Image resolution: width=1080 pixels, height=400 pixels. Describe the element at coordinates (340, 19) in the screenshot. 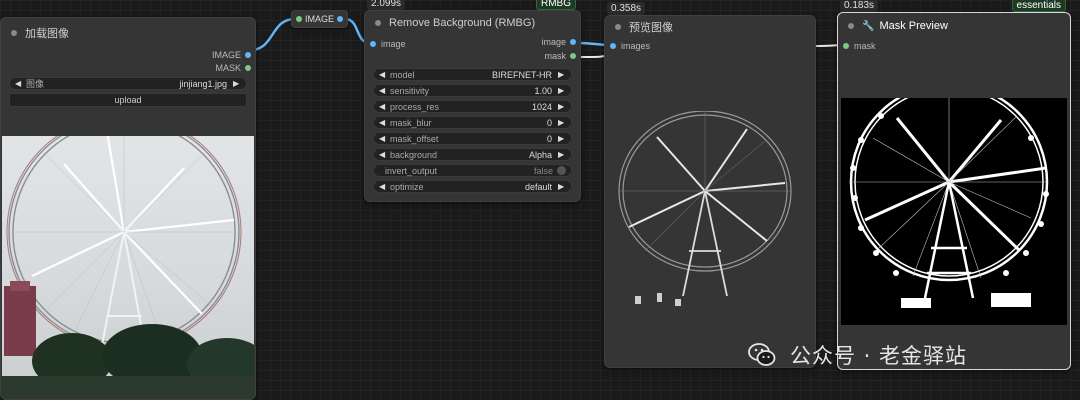

I see `reroute-output-port-icon` at that location.